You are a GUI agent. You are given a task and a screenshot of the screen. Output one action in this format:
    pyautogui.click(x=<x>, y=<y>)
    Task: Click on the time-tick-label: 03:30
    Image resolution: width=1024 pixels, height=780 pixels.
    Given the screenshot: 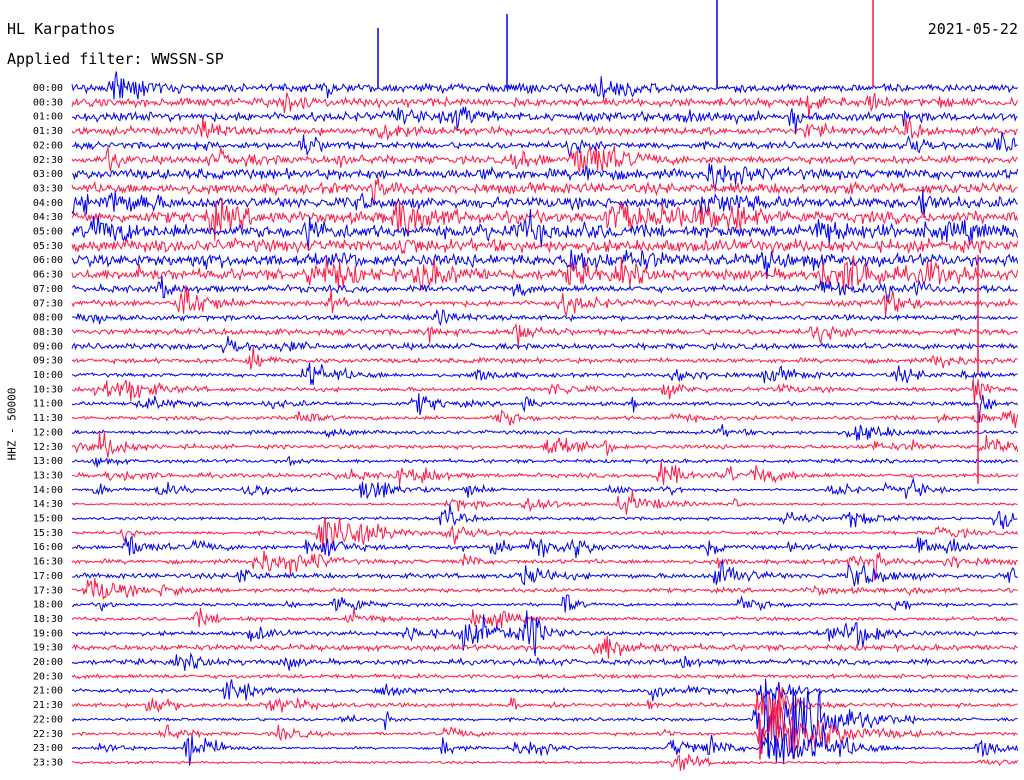 What is the action you would take?
    pyautogui.click(x=48, y=188)
    